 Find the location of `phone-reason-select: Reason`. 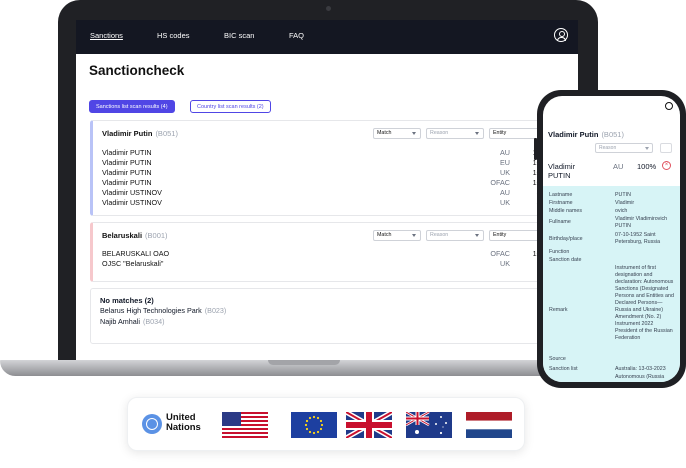

phone-reason-select: Reason is located at coordinates (624, 148).